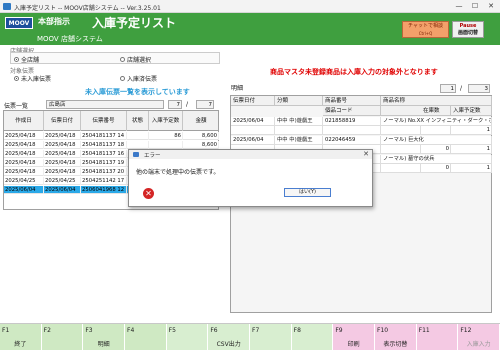 The height and width of the screenshot is (350, 500). Describe the element at coordinates (104, 190) in the screenshot. I see `row-slip-number: 2506041968 12` at that location.